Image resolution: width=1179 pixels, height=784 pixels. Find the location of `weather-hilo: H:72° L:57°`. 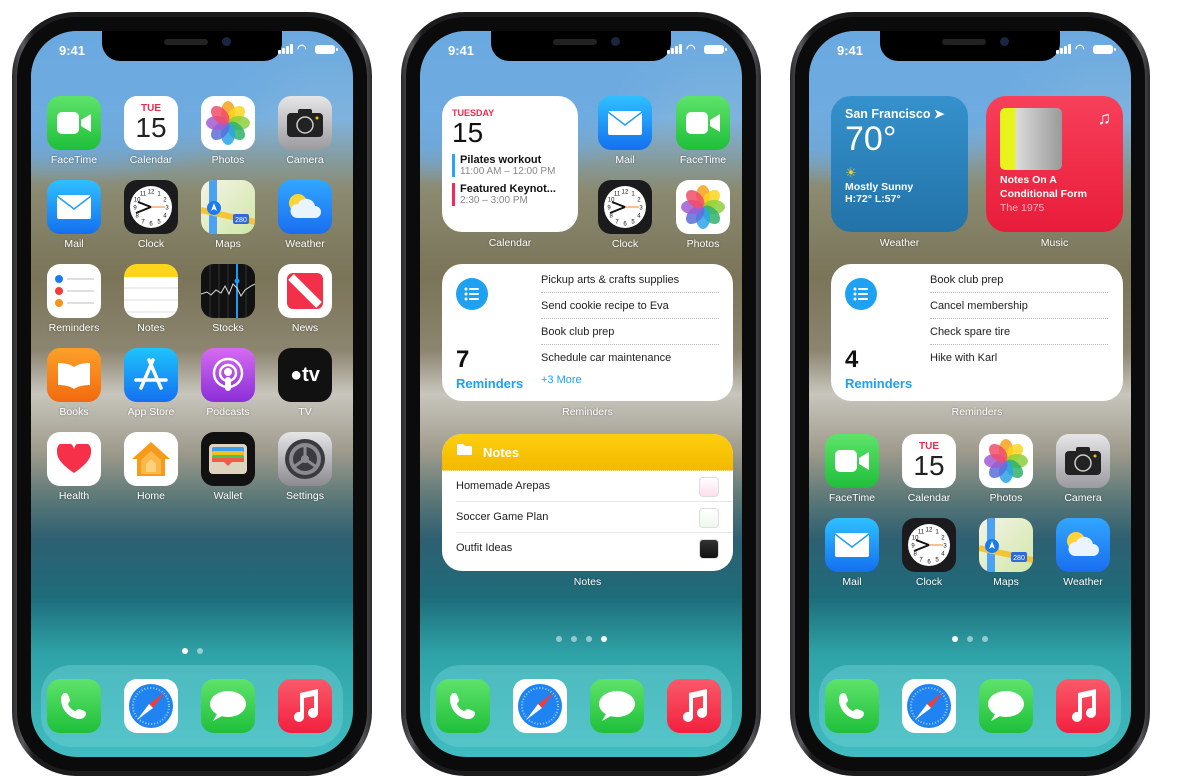

weather-hilo: H:72° L:57° is located at coordinates (873, 199).